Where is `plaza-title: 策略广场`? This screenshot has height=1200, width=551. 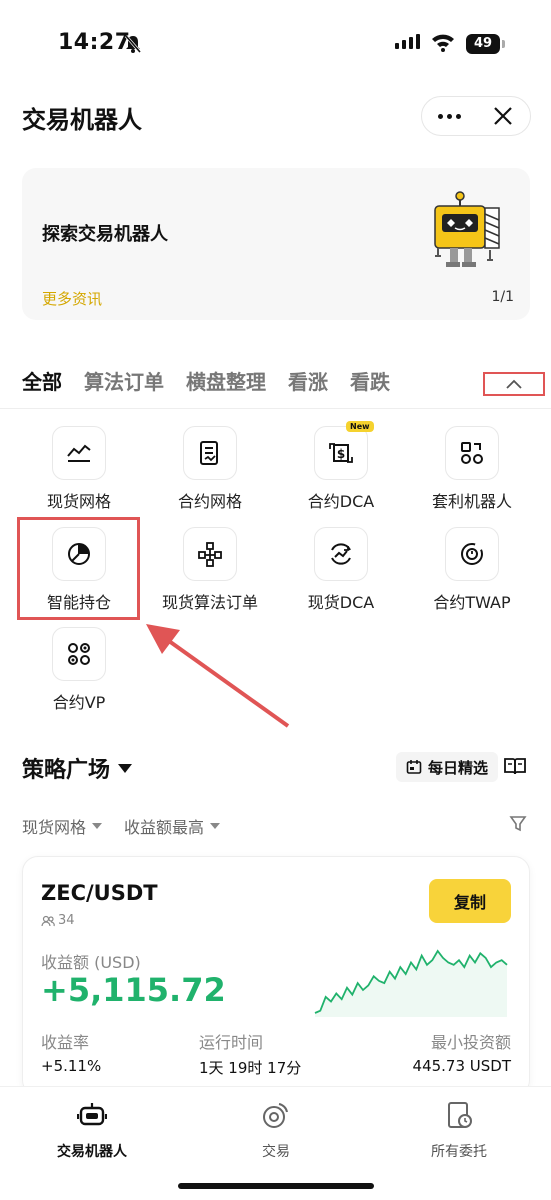 plaza-title: 策略广场 is located at coordinates (77, 768).